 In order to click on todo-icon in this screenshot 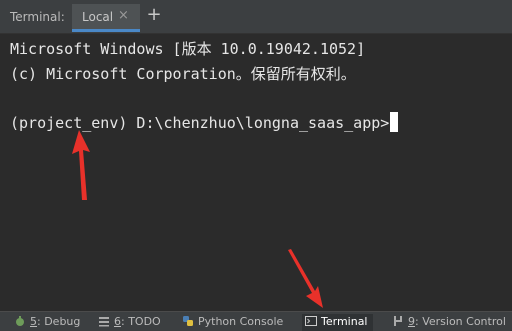, I will do `click(104, 322)`.